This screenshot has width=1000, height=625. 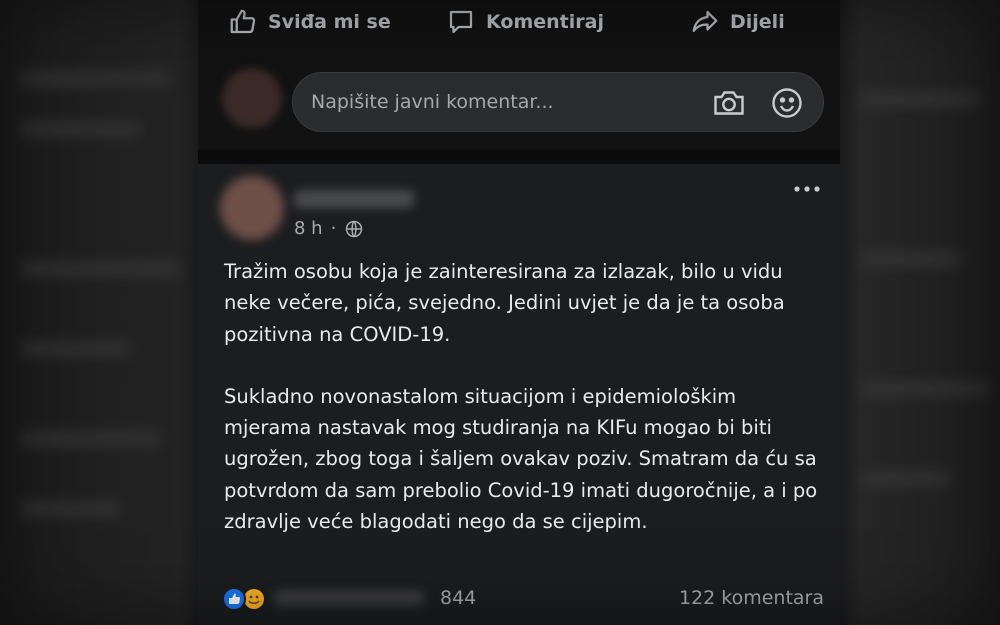 What do you see at coordinates (522, 598) in the screenshot?
I see `post-footer: 844 122 komentara` at bounding box center [522, 598].